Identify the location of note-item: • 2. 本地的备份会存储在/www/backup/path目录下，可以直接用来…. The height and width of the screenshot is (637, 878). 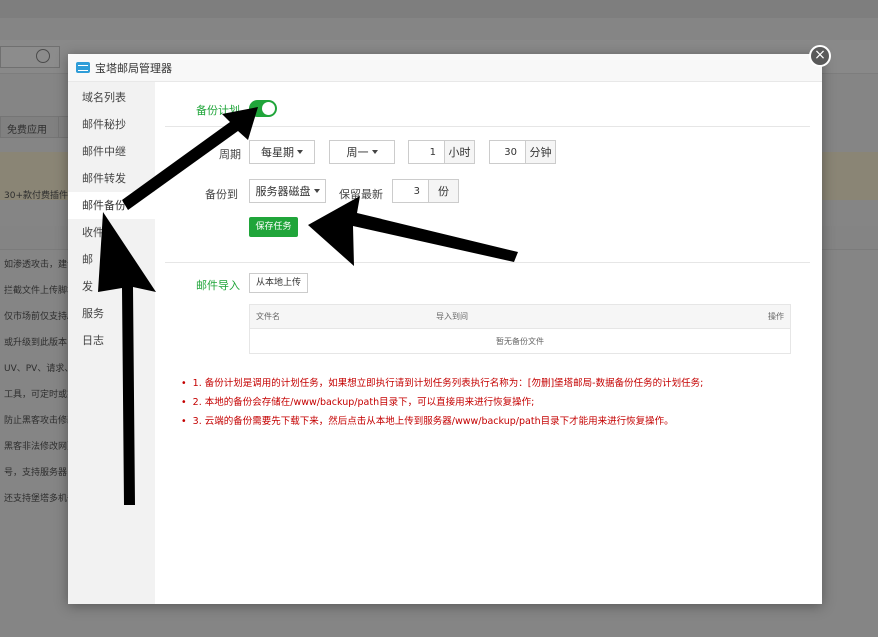
(358, 402).